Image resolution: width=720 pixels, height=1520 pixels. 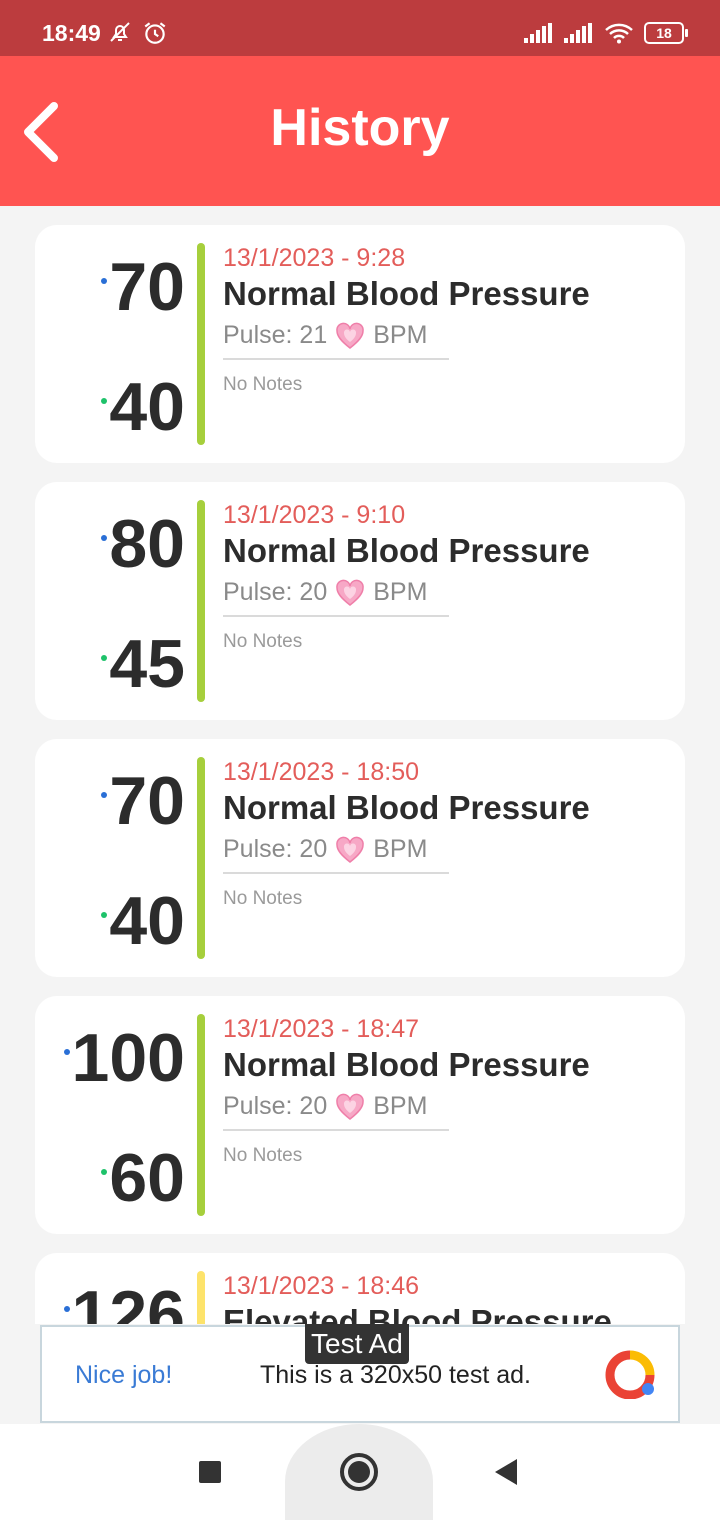 I want to click on recents-button, so click(x=210, y=1472).